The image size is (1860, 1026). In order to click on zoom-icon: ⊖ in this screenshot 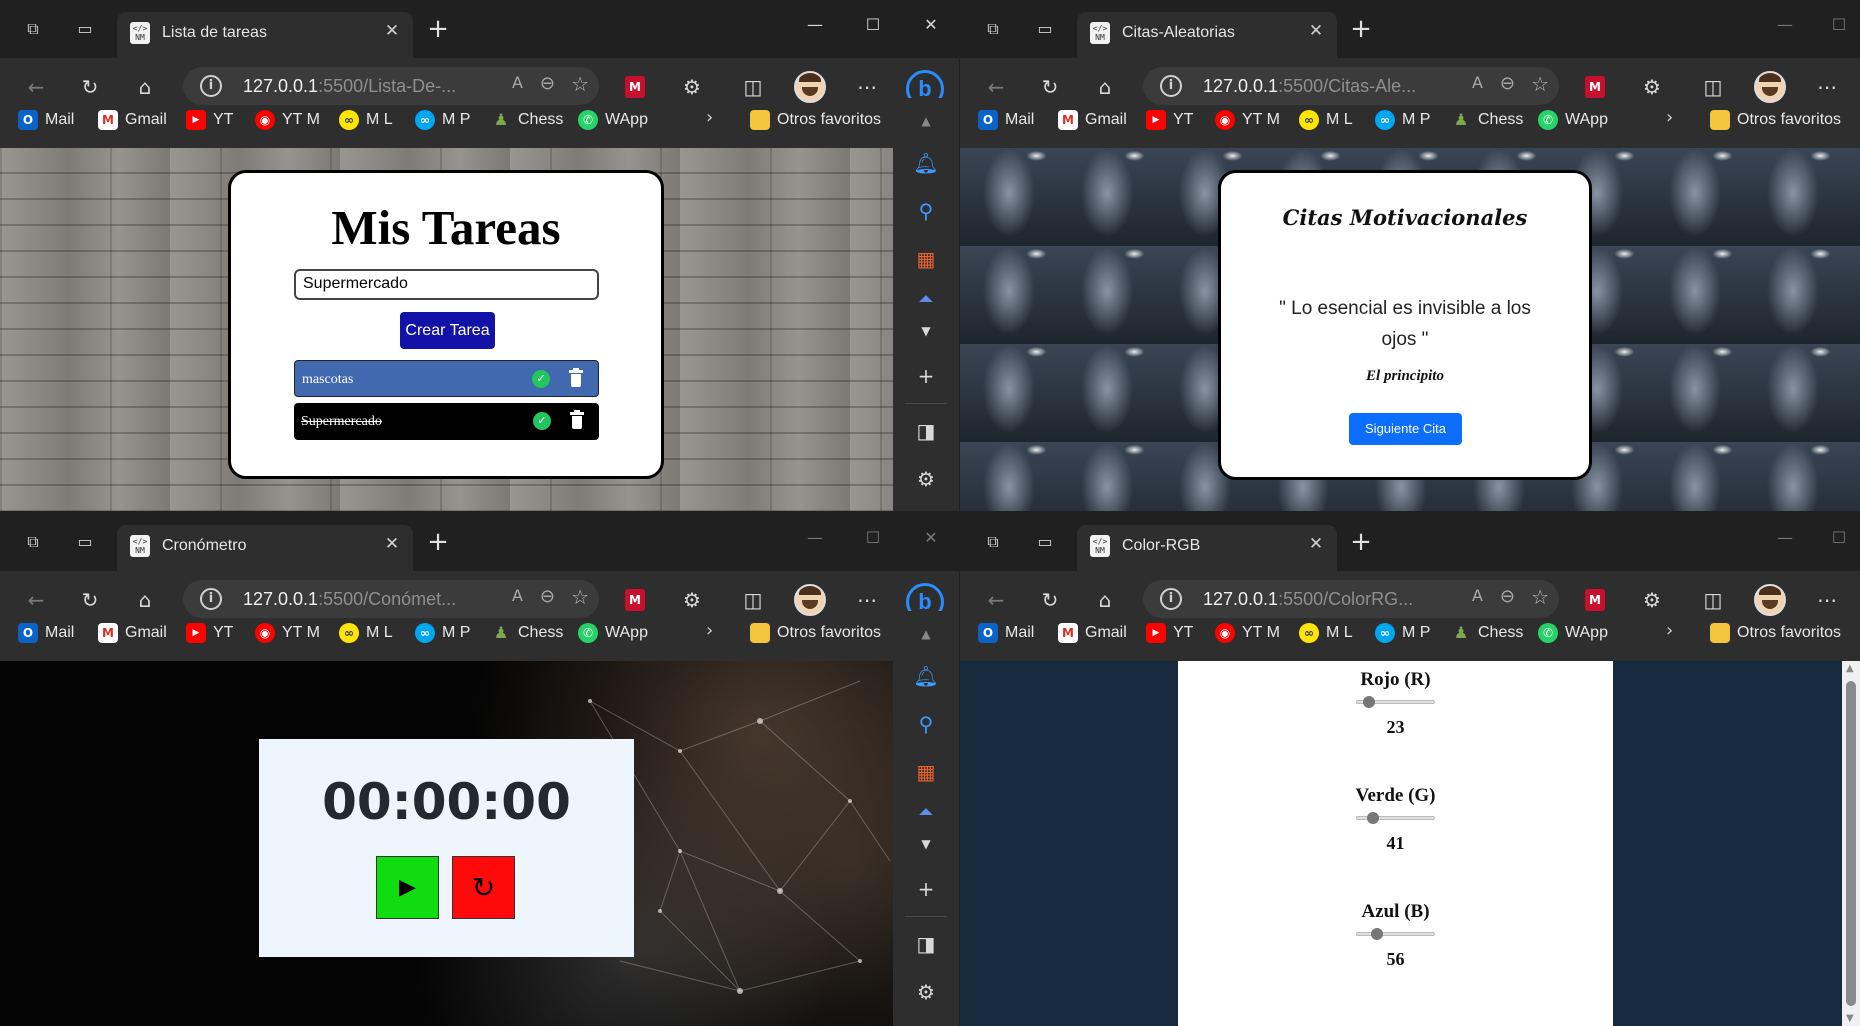, I will do `click(1507, 596)`.